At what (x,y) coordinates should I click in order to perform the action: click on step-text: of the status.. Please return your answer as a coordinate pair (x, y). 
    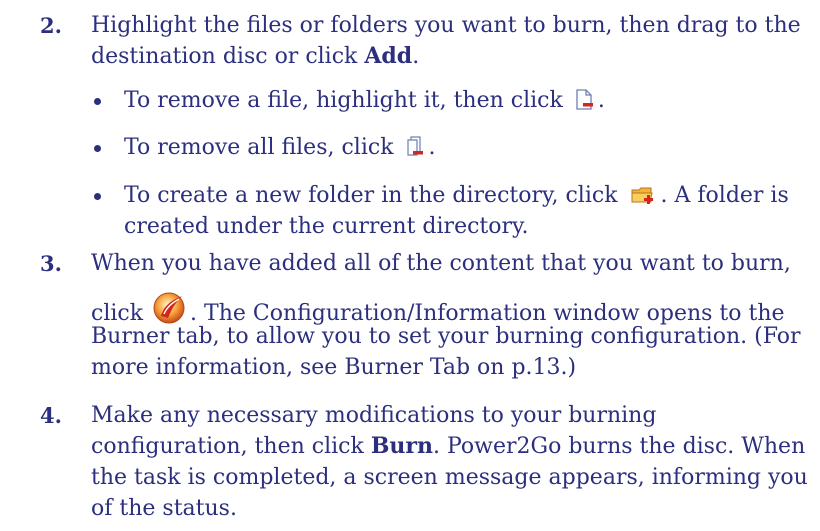
    Looking at the image, I should click on (164, 508).